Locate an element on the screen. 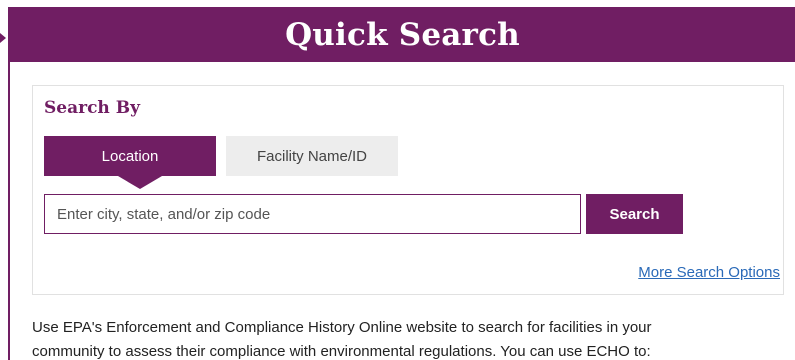 This screenshot has width=795, height=360. search-button: Search is located at coordinates (634, 214).